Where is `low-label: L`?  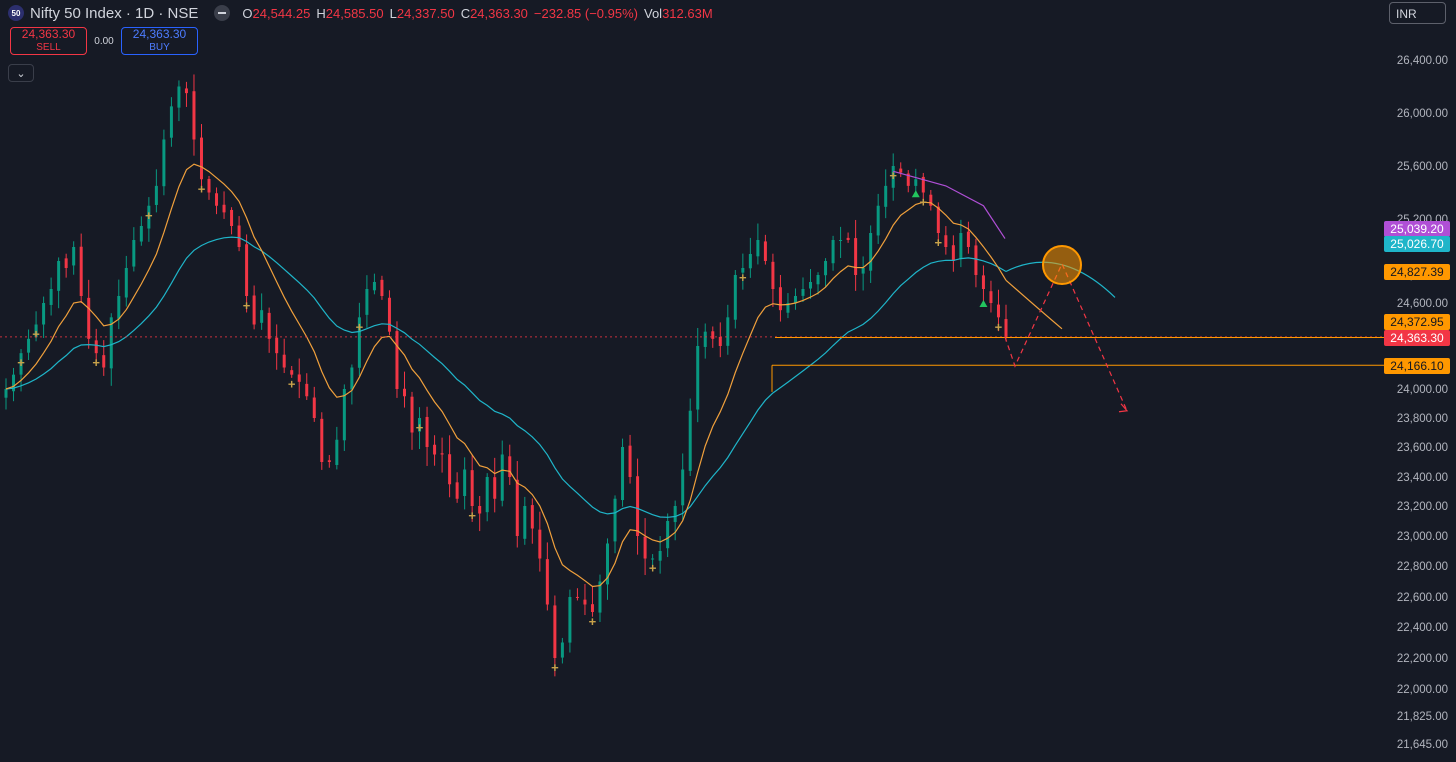 low-label: L is located at coordinates (393, 13).